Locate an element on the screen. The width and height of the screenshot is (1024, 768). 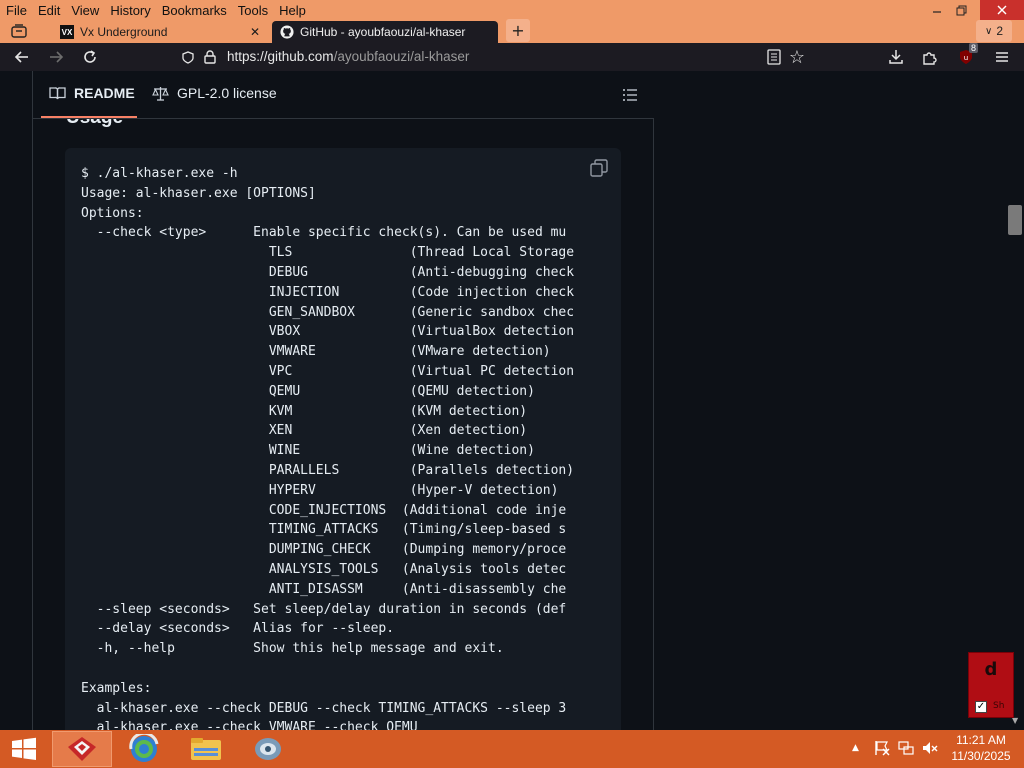
code-line: Usage: al-khaser.exe [OPTIONS] is located at coordinates (198, 193).